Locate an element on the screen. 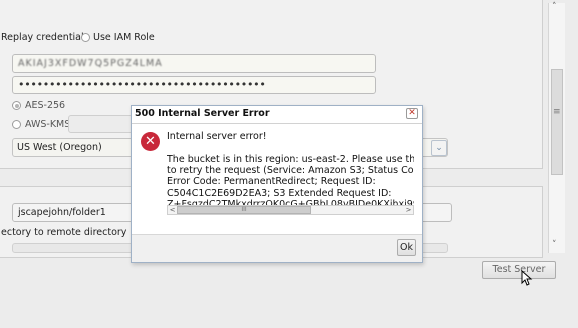 This screenshot has width=578, height=328. use-iam-role-radio is located at coordinates (85, 37).